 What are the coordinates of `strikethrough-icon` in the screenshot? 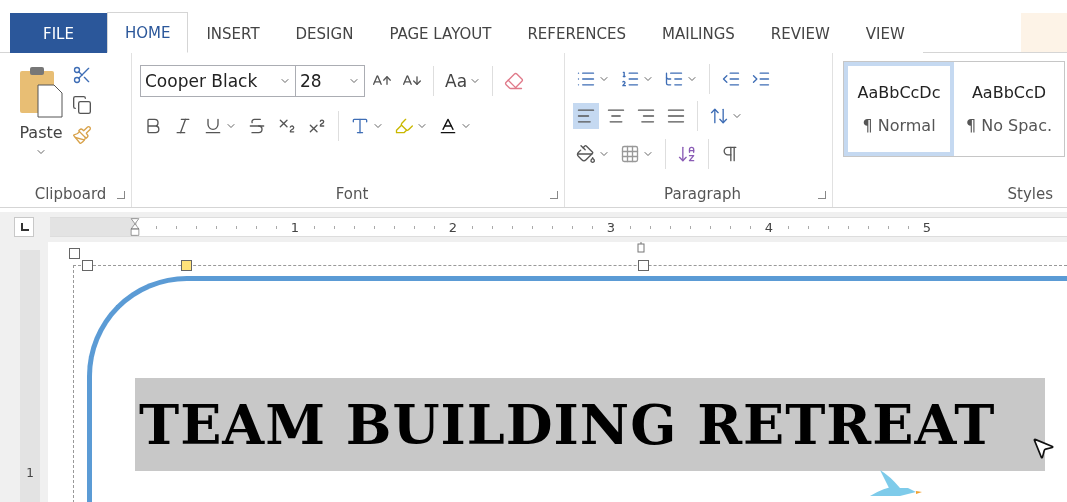 It's located at (257, 126).